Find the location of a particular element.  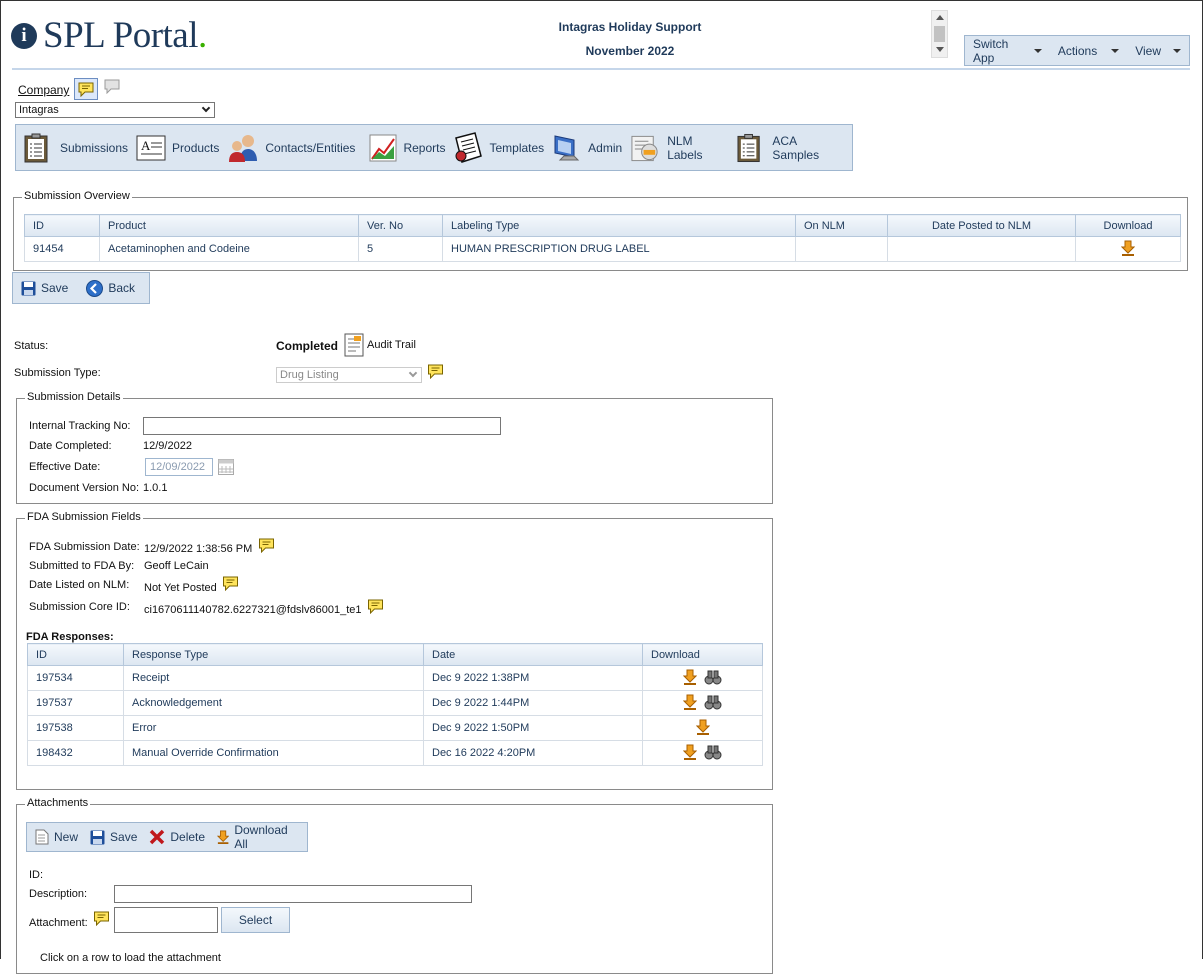

col-response-type: Response Type is located at coordinates (273, 654).